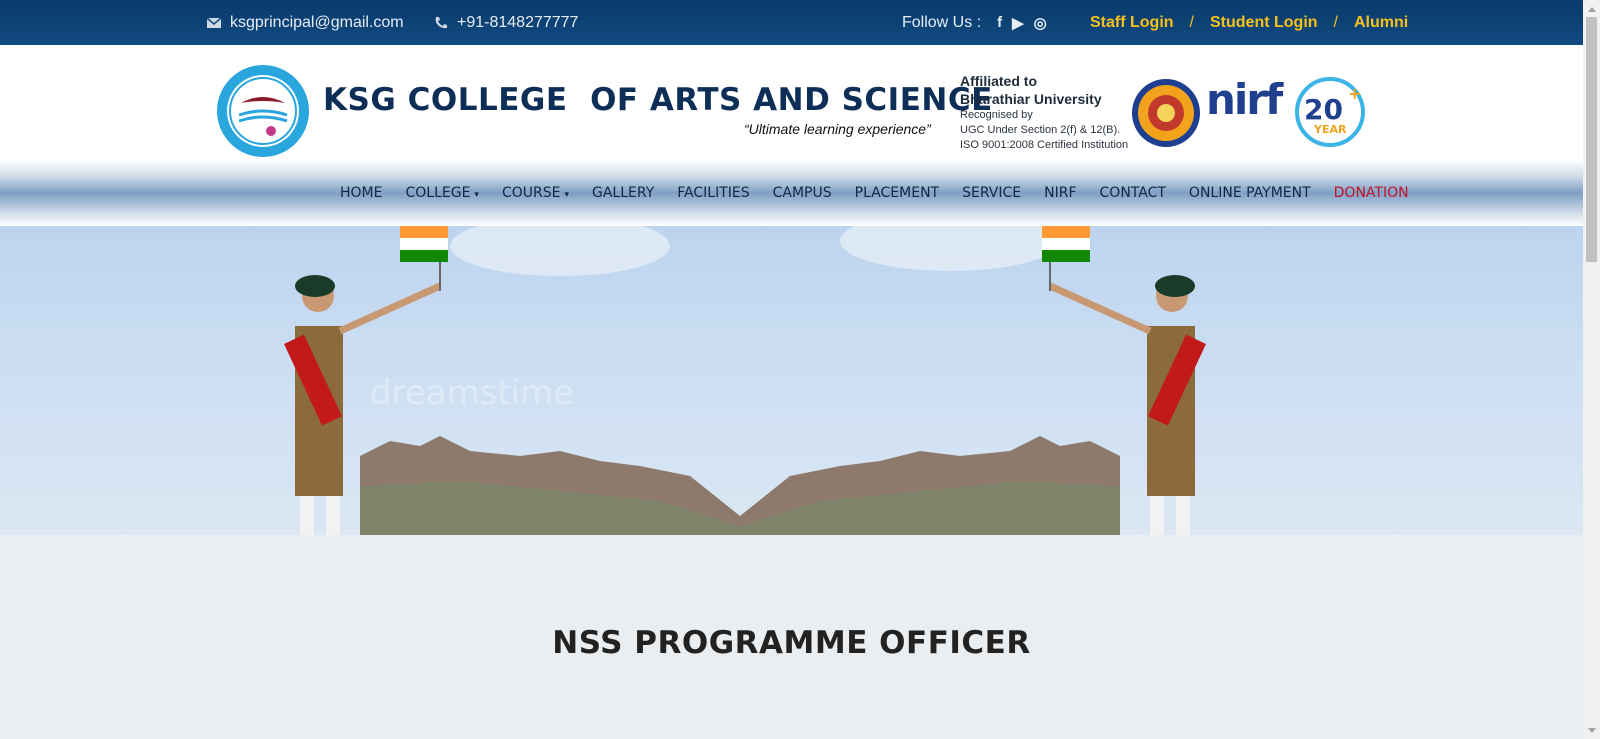 The height and width of the screenshot is (739, 1600). Describe the element at coordinates (264, 111) in the screenshot. I see `college-seal-logo` at that location.